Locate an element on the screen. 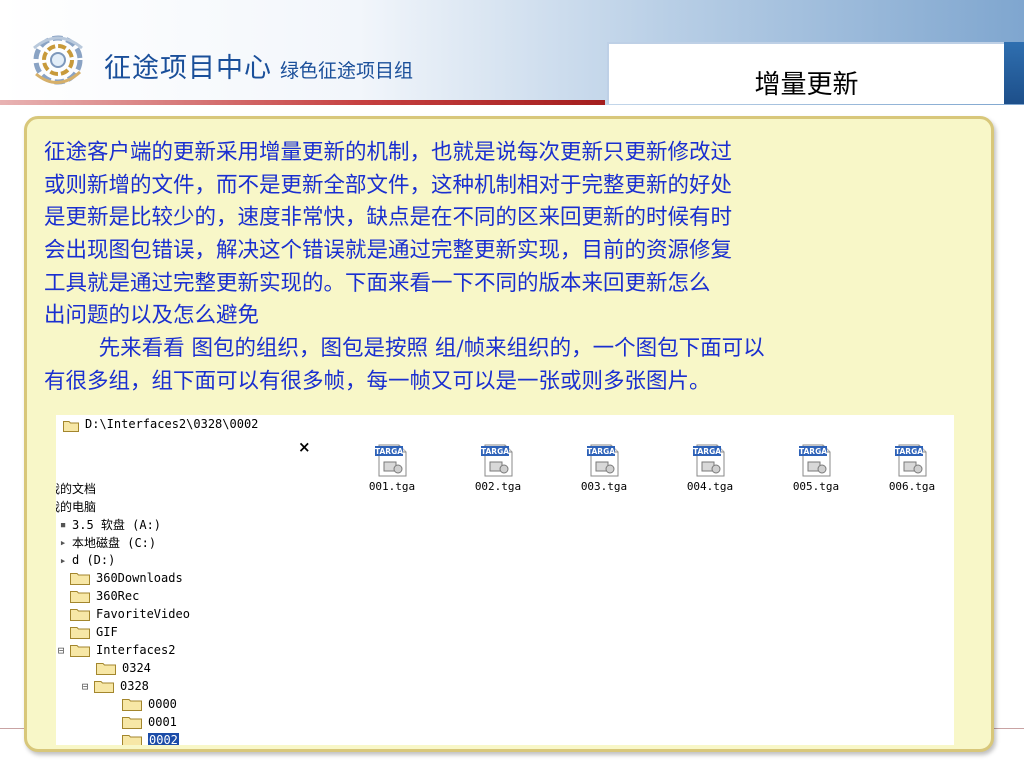  tree-item-label: Interfaces2 is located at coordinates (136, 650).